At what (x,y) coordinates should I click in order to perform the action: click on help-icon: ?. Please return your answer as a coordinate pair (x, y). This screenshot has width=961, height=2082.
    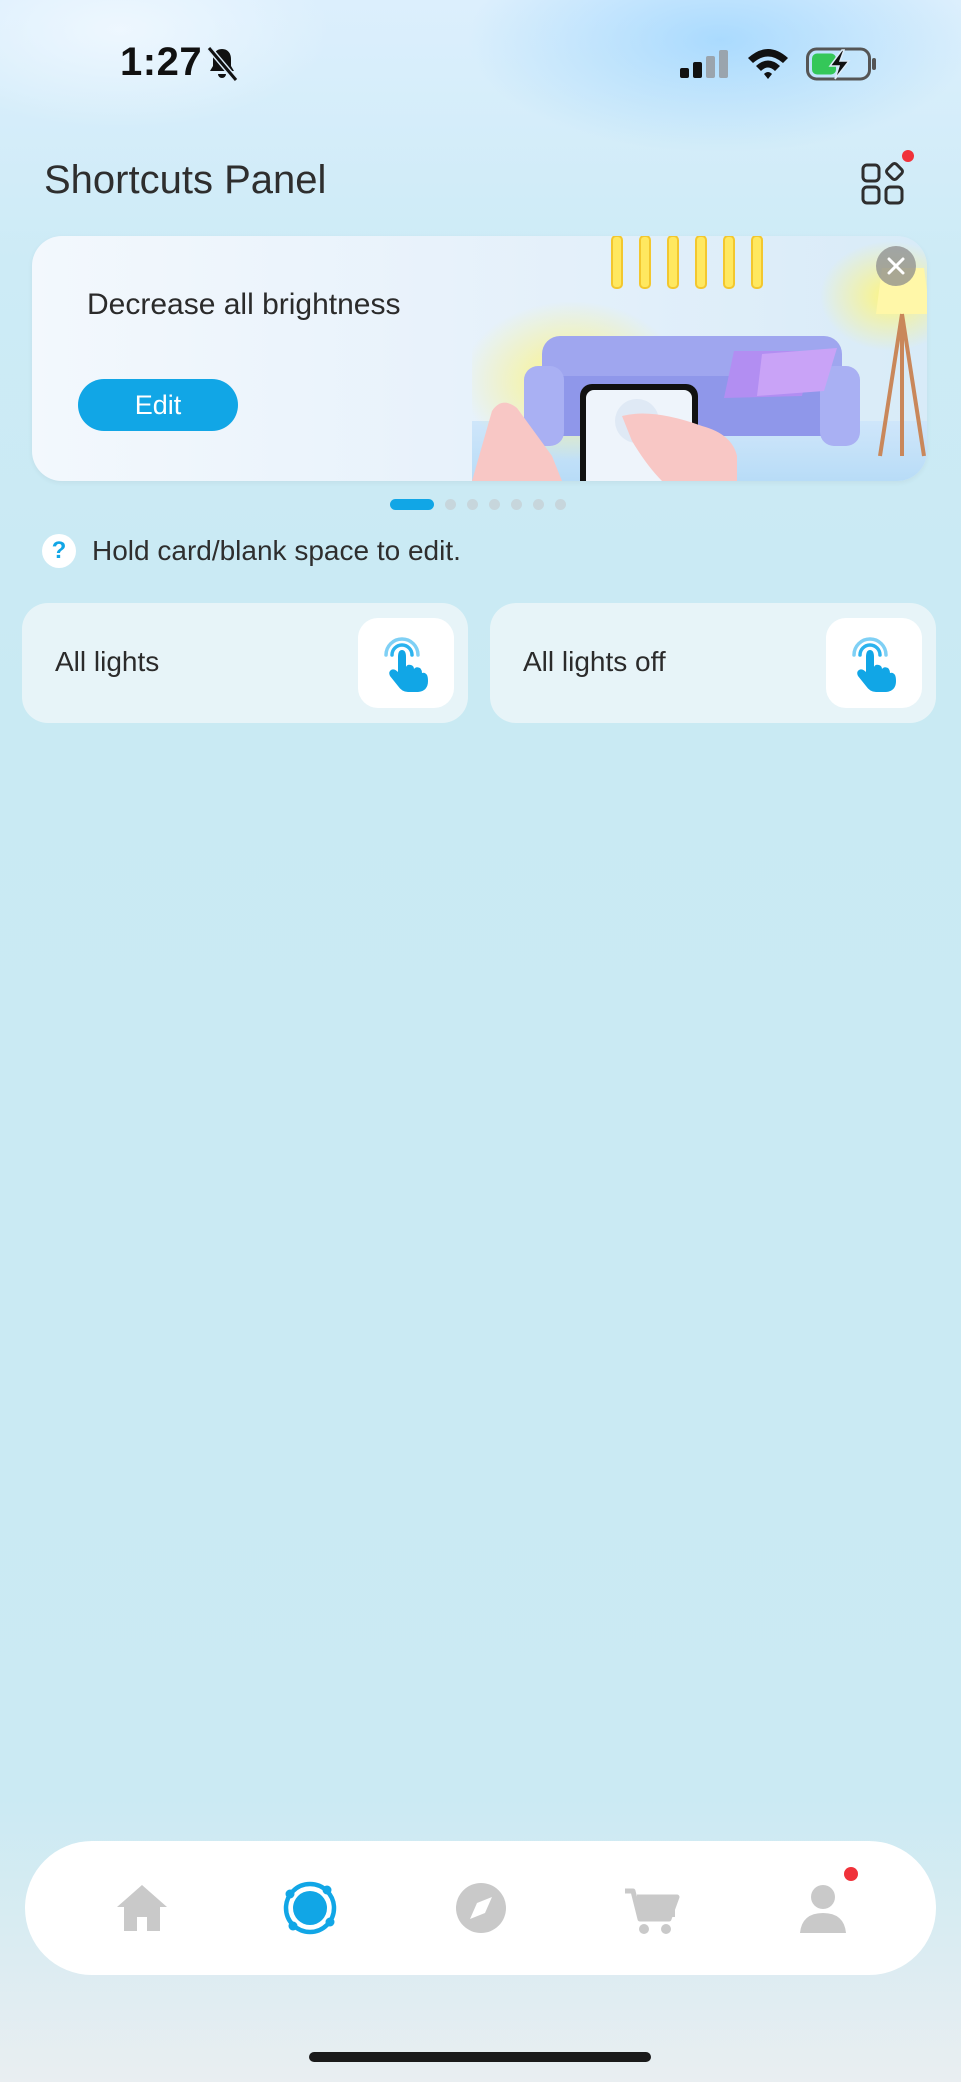
    Looking at the image, I should click on (59, 551).